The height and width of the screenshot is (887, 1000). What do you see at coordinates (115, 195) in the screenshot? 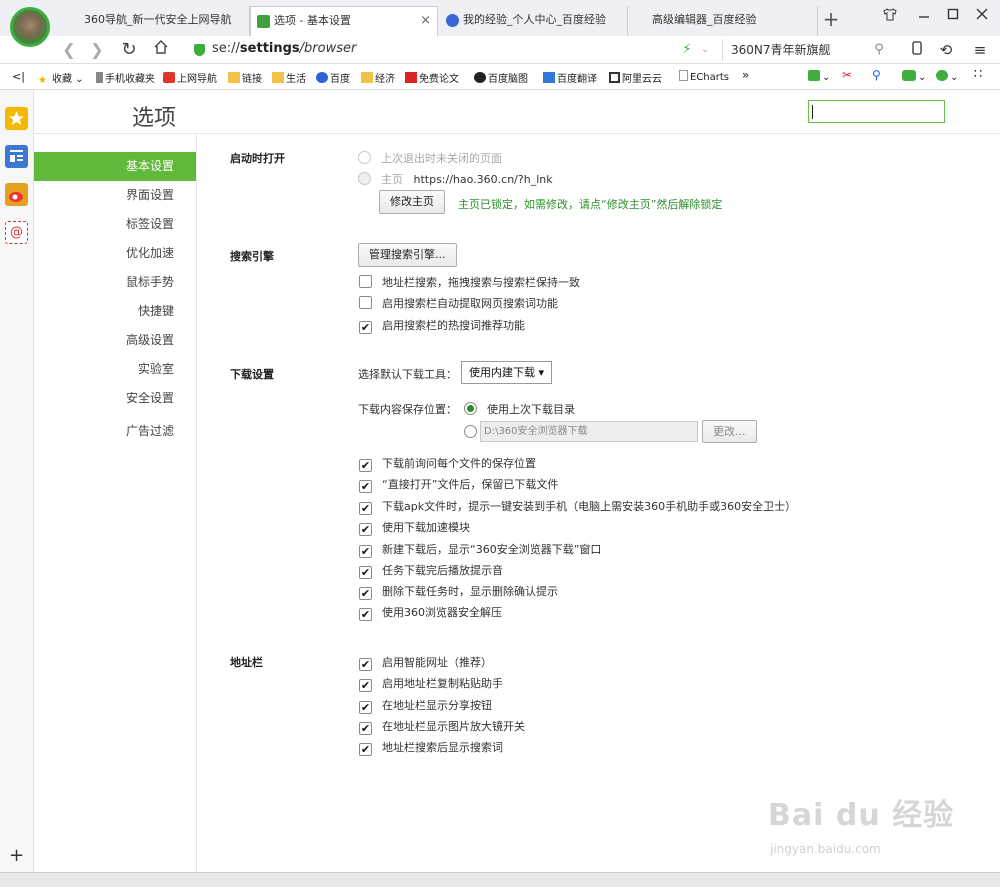
I see `menu-item-interface: 界面设置` at bounding box center [115, 195].